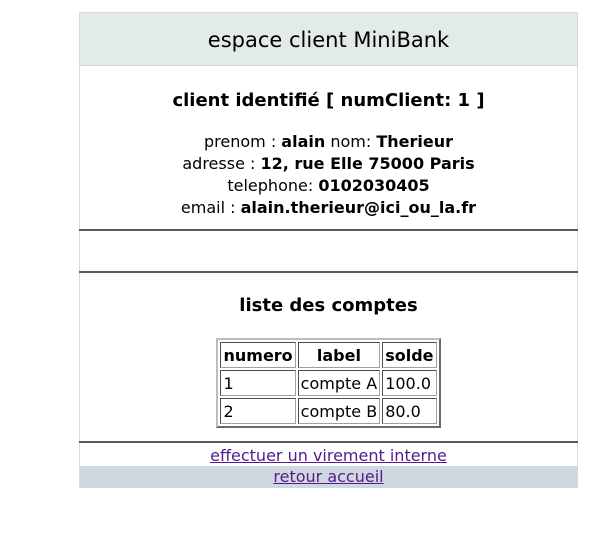 The height and width of the screenshot is (551, 605). What do you see at coordinates (351, 141) in the screenshot?
I see `nom-label: nom:` at bounding box center [351, 141].